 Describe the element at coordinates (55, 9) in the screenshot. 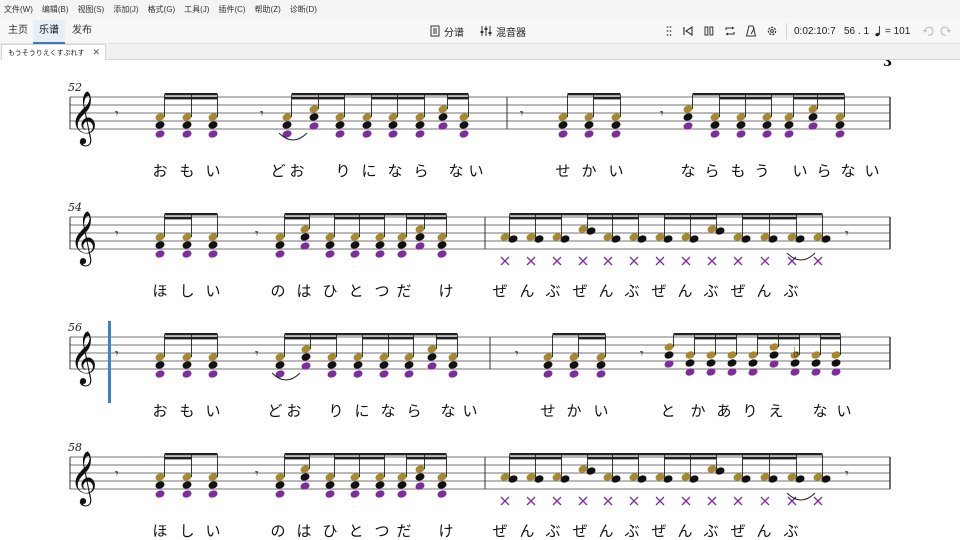

I see `menu-edit: 编辑(B)` at that location.